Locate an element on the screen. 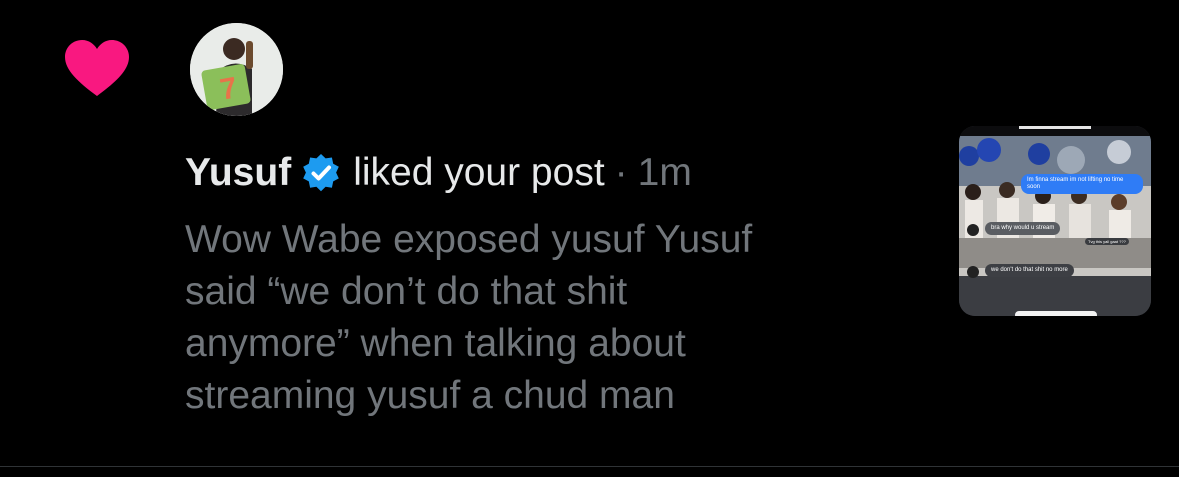 The height and width of the screenshot is (477, 1179). thumbnail-image is located at coordinates (1055, 221).